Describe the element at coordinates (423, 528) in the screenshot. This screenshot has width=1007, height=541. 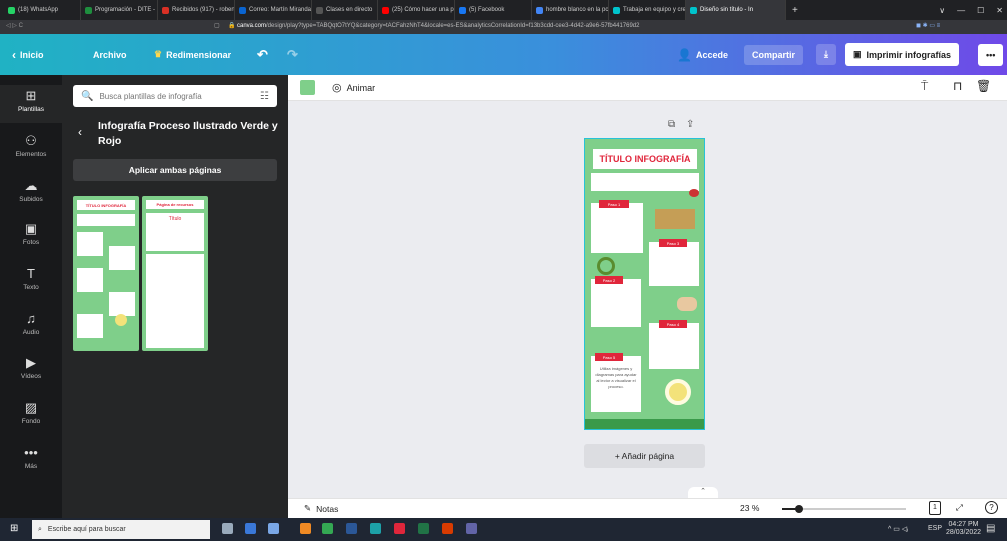
I see `excel-icon` at that location.